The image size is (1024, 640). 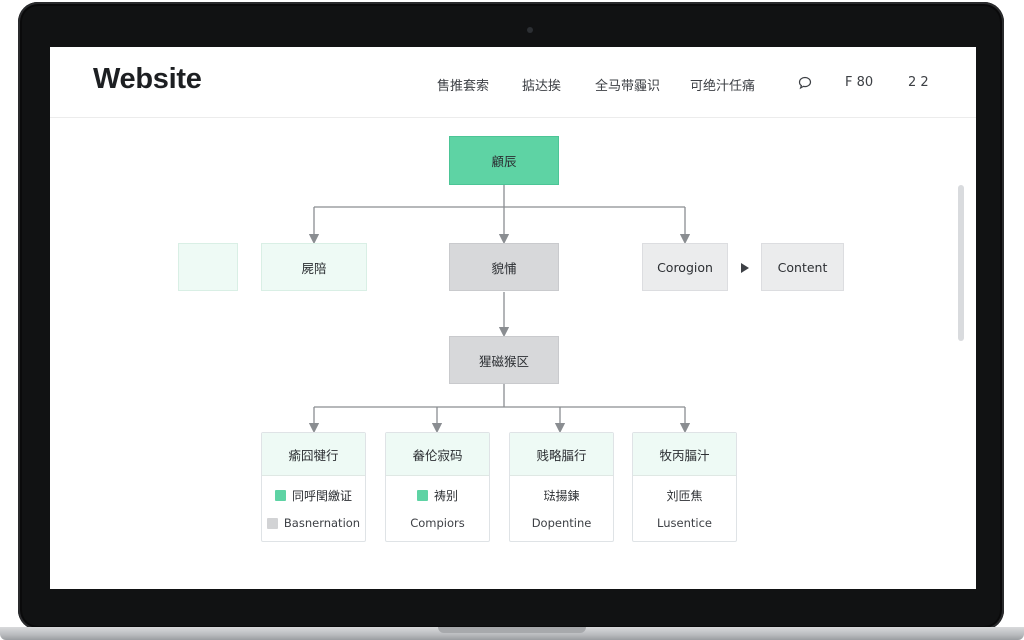 What do you see at coordinates (445, 496) in the screenshot?
I see `card-row-1-label: 祷别` at bounding box center [445, 496].